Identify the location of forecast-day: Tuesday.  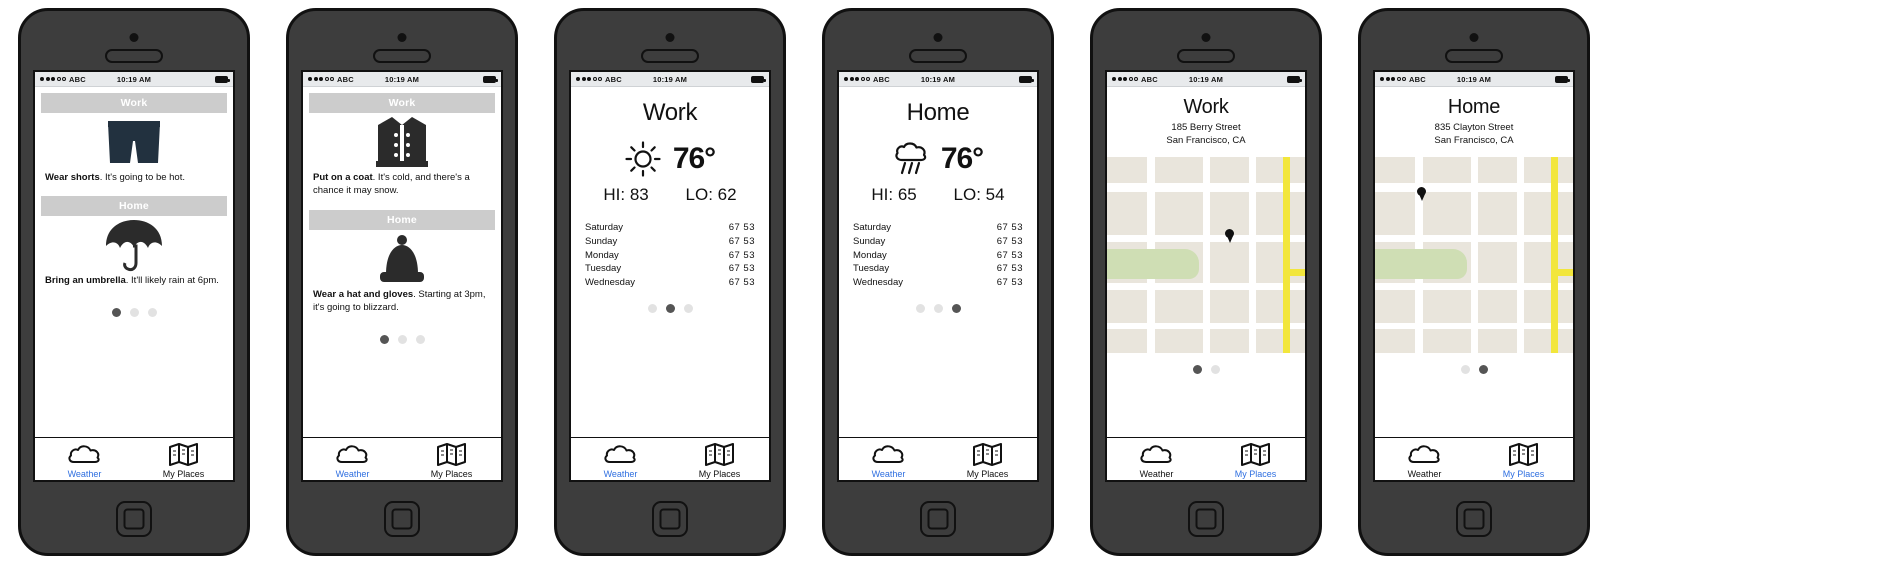
(603, 269).